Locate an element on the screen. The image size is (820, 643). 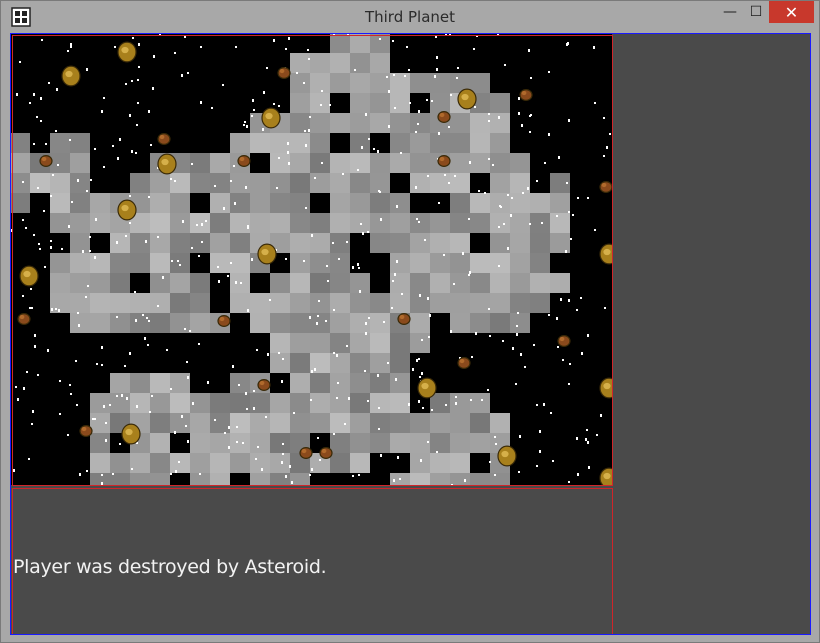
window-title: Third Planet is located at coordinates (410, 17).